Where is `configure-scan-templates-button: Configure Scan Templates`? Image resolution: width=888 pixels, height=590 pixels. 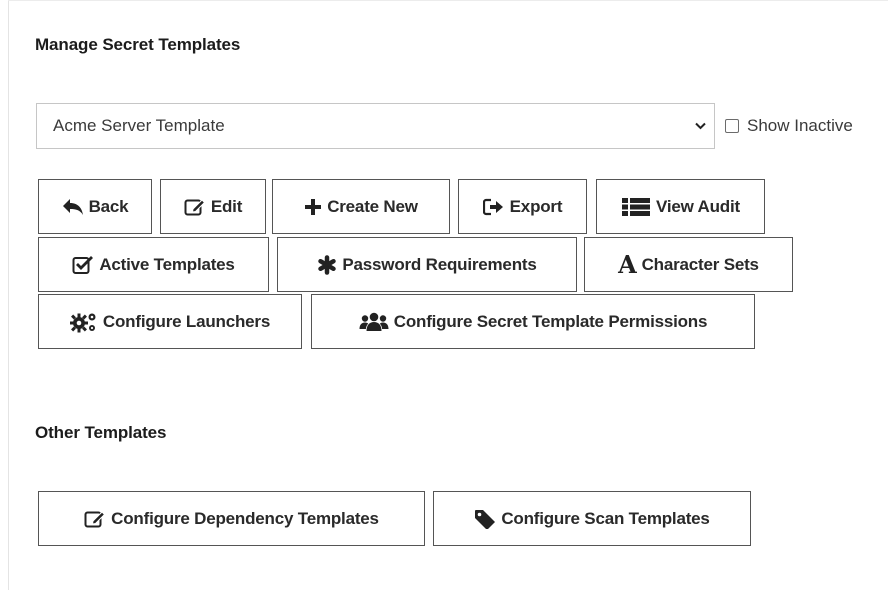 configure-scan-templates-button: Configure Scan Templates is located at coordinates (592, 518).